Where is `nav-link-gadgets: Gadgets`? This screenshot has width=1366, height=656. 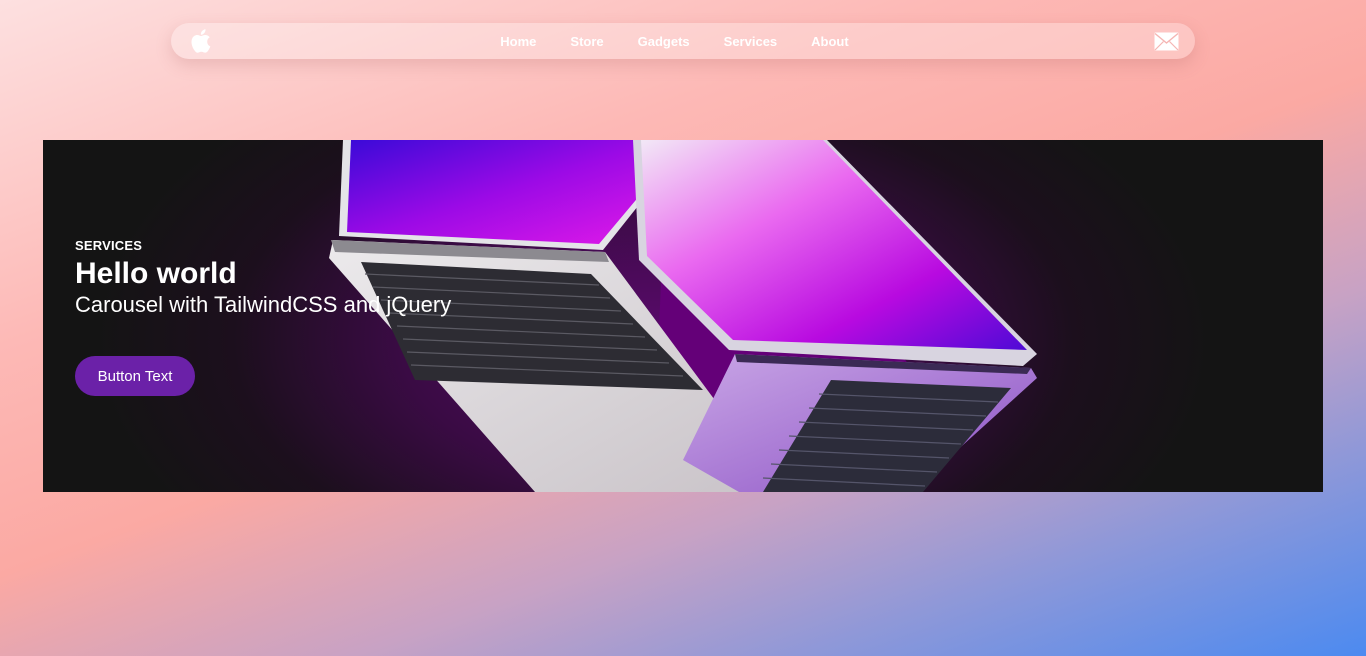
nav-link-gadgets: Gadgets is located at coordinates (664, 41).